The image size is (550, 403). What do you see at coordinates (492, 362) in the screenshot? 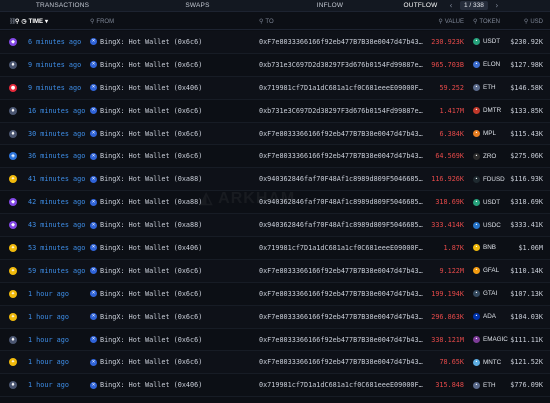
I see `token-symbol: MNTC` at bounding box center [492, 362].